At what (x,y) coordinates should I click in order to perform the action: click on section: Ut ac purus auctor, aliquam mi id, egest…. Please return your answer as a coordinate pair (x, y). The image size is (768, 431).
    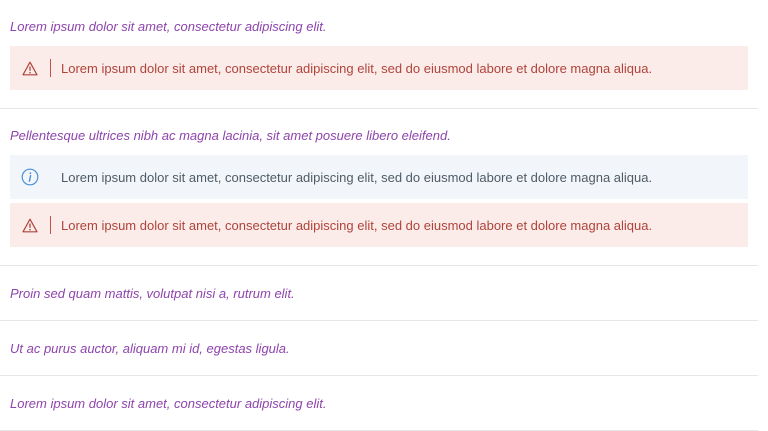
    Looking at the image, I should click on (379, 348).